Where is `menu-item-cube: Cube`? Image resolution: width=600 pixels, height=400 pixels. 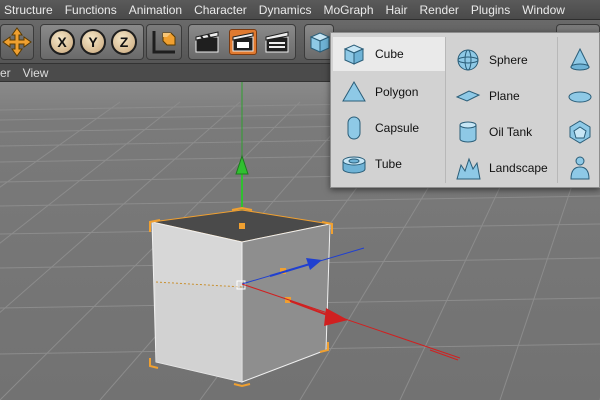 menu-item-cube: Cube is located at coordinates (389, 54).